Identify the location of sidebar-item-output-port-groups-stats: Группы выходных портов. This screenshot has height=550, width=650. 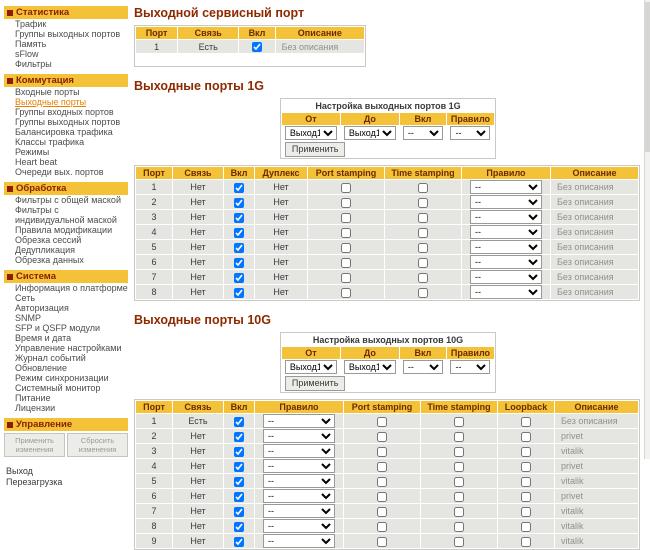
(66, 34).